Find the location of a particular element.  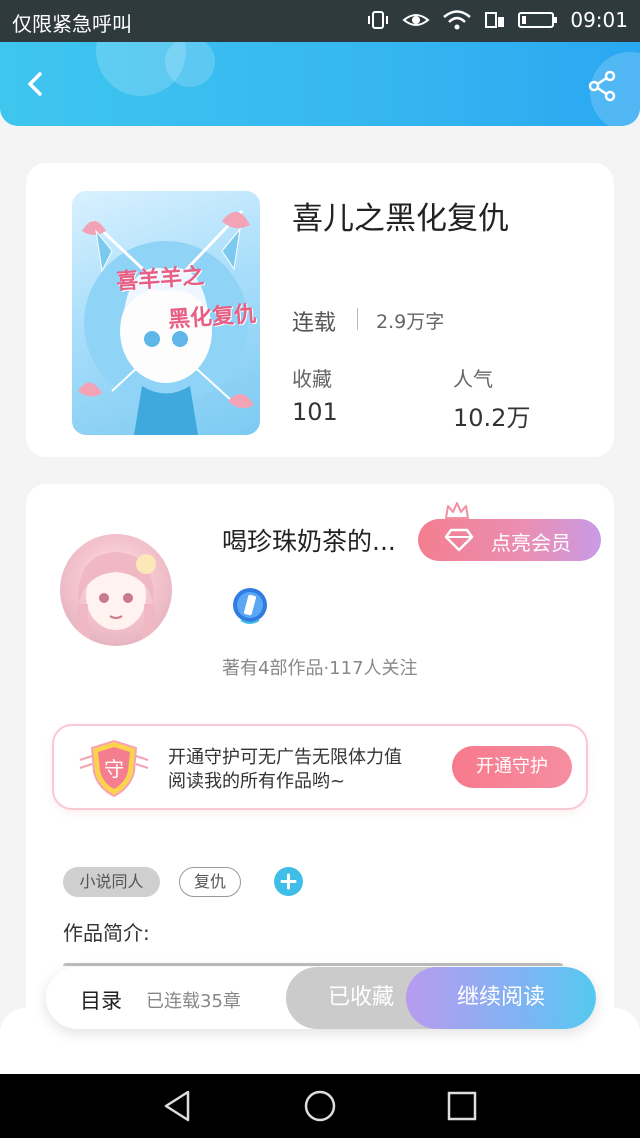

plus-icon is located at coordinates (288, 881).